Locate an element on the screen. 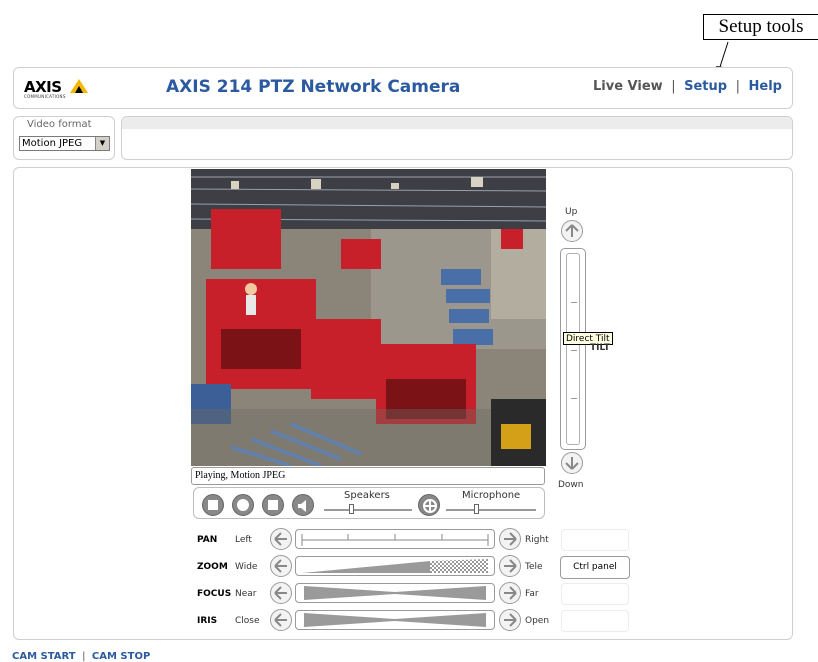  focus-far-button is located at coordinates (510, 593).